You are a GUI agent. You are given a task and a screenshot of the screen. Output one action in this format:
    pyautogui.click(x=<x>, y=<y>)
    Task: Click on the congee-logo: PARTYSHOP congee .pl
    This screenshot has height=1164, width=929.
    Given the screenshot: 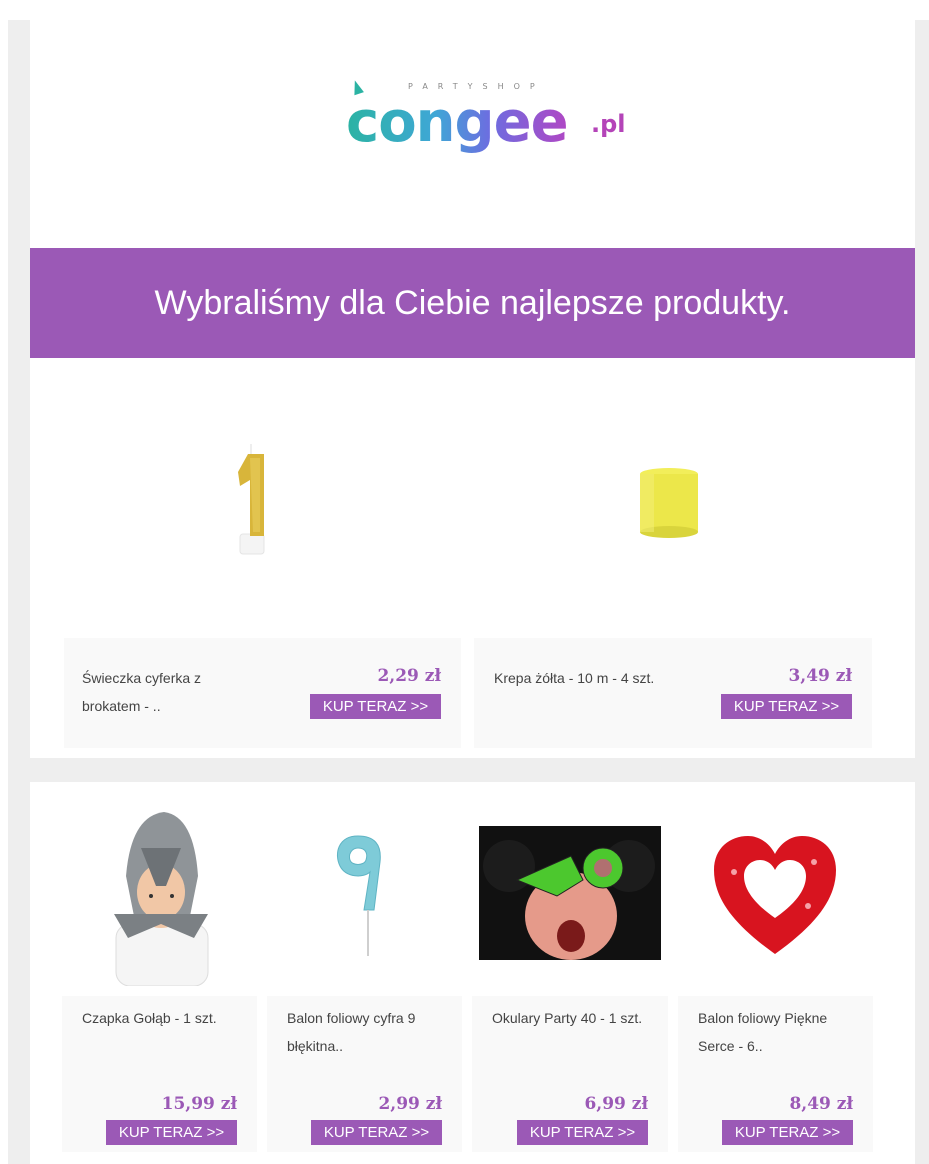 What is the action you would take?
    pyautogui.click(x=491, y=123)
    